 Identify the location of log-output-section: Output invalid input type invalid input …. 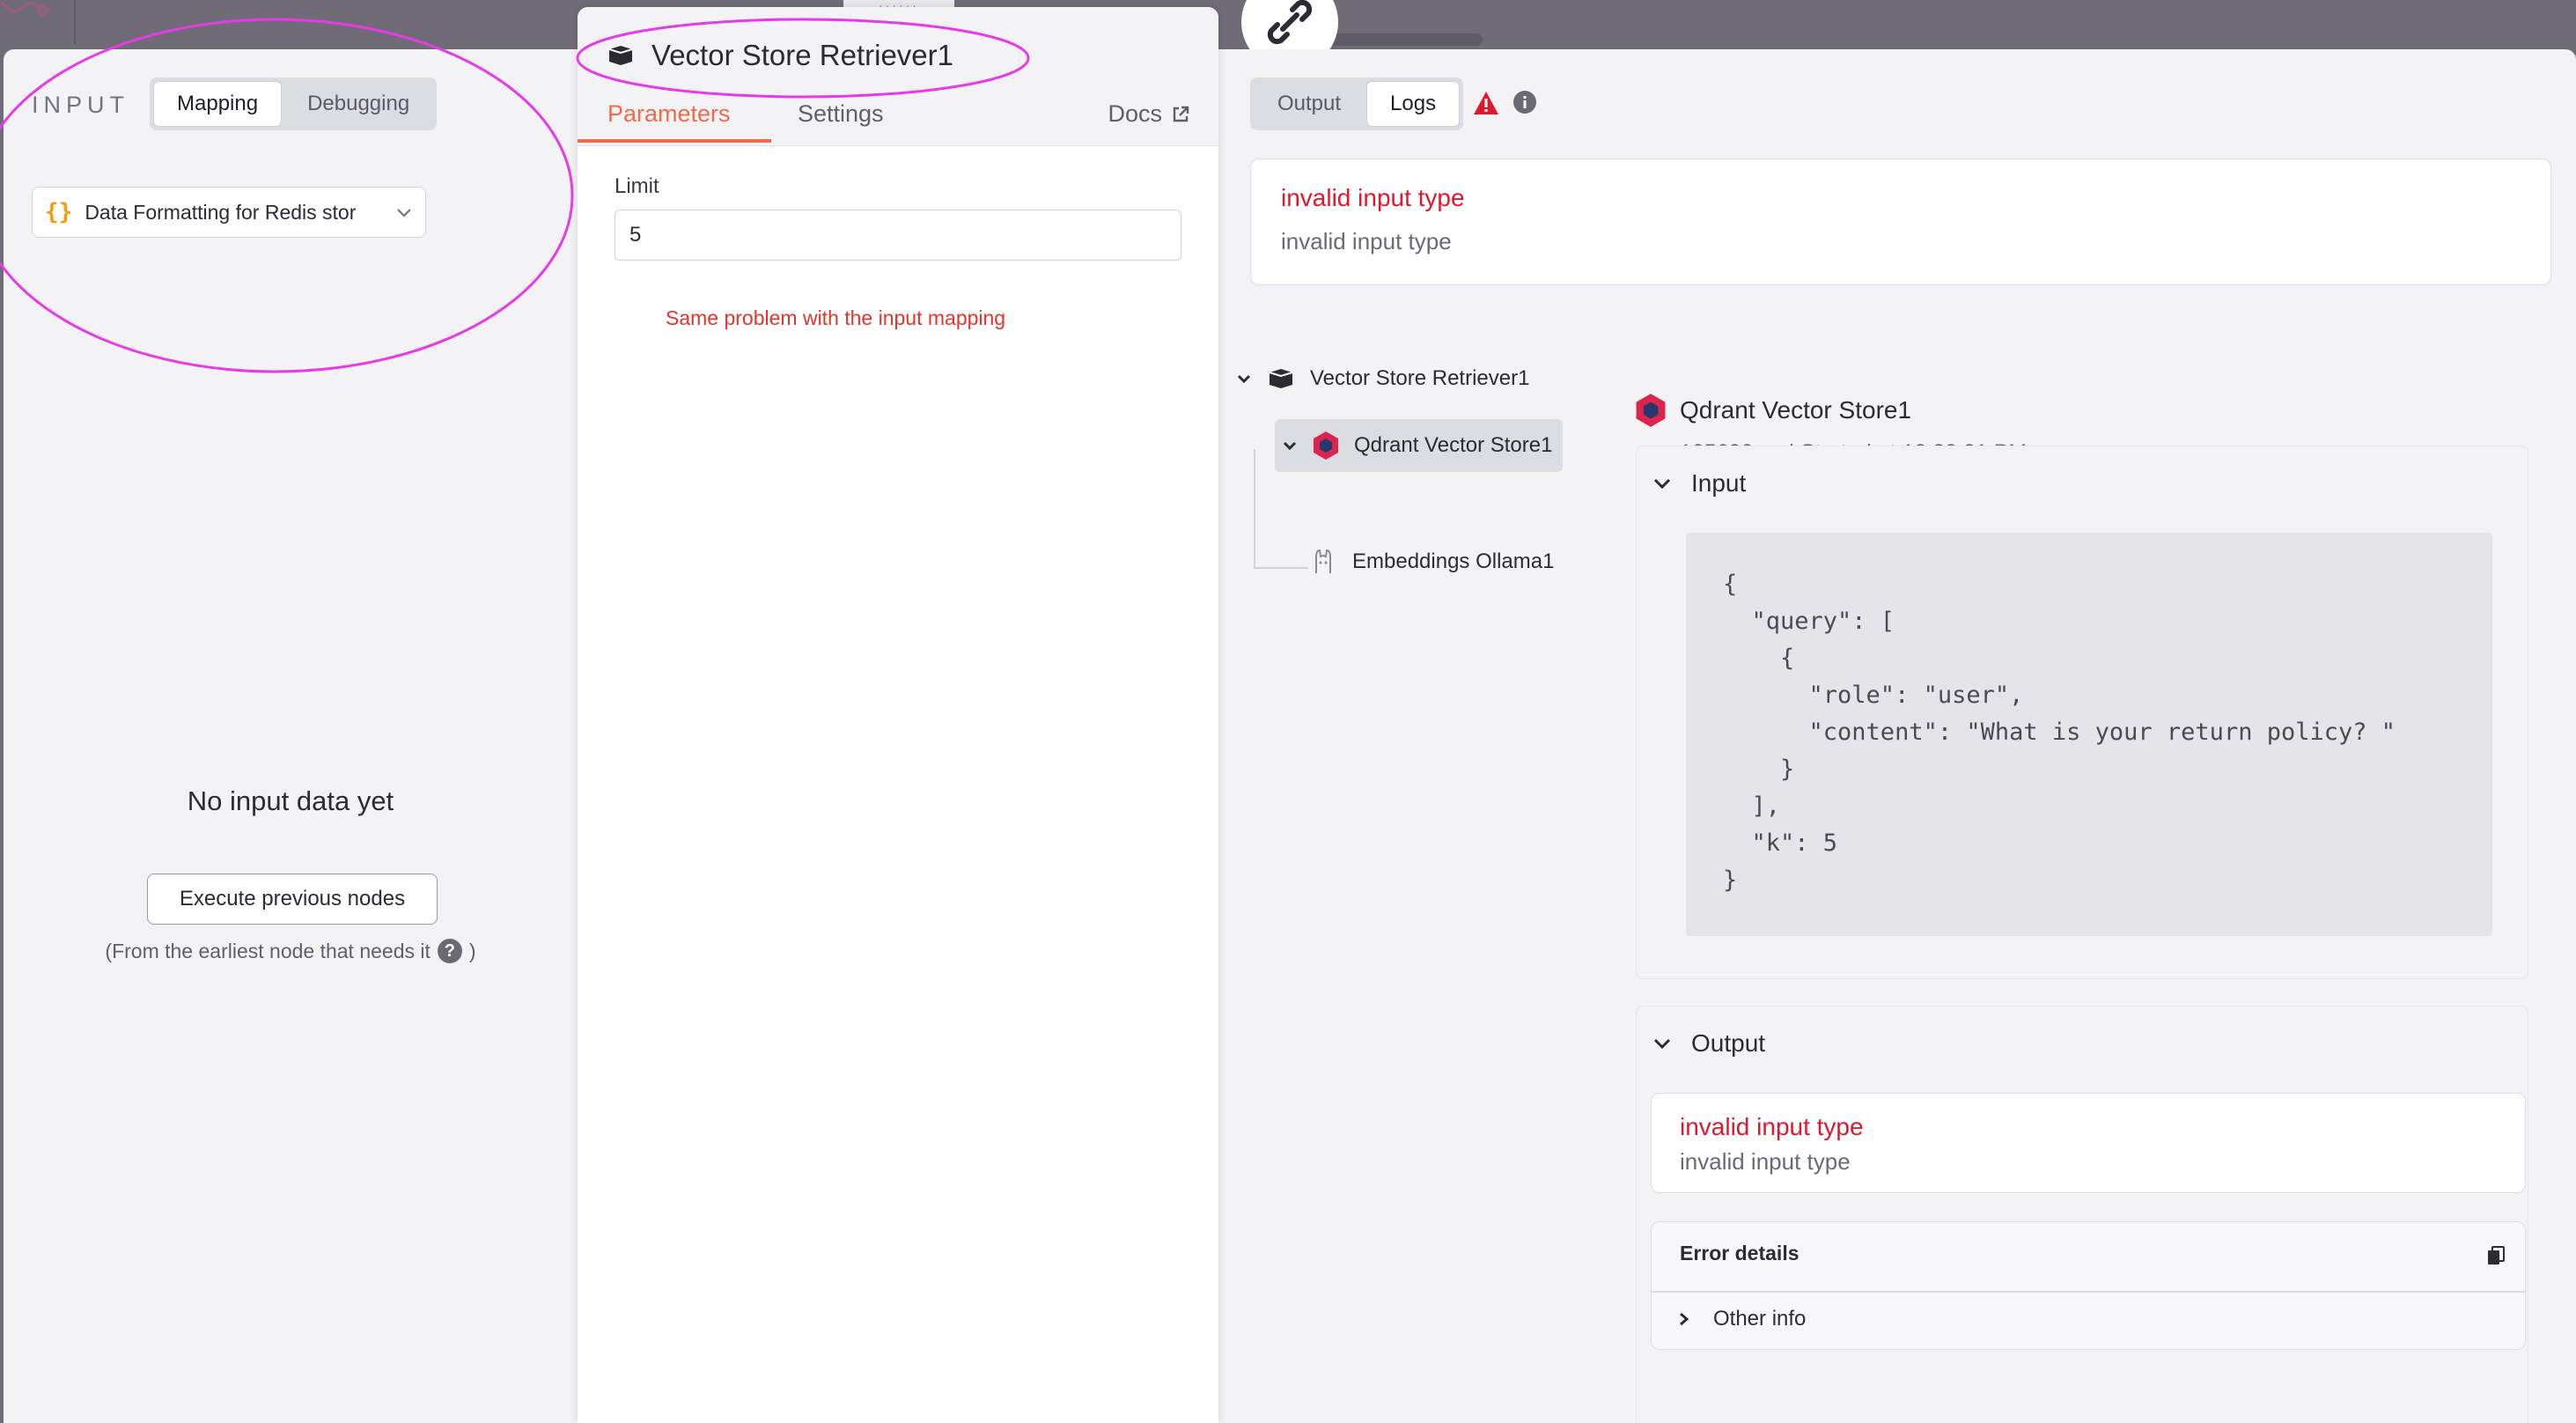
(2082, 1214).